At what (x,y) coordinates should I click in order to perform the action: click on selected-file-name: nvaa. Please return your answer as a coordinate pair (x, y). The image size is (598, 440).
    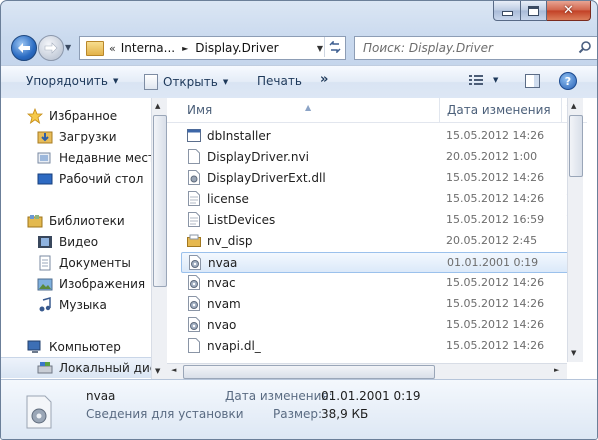
    Looking at the image, I should click on (101, 396).